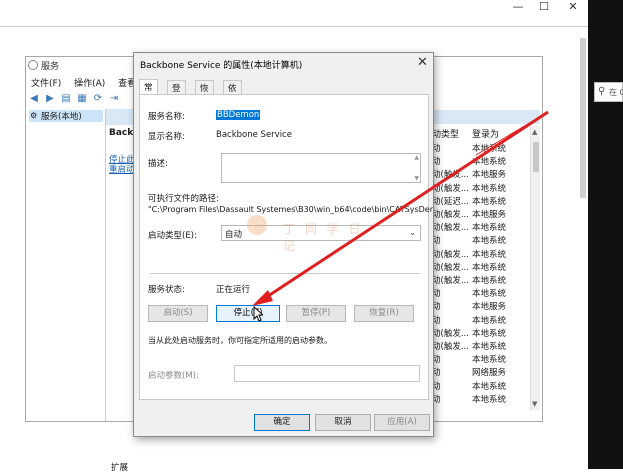 This screenshot has width=623, height=473. What do you see at coordinates (258, 314) in the screenshot?
I see `mouse-cursor-icon` at bounding box center [258, 314].